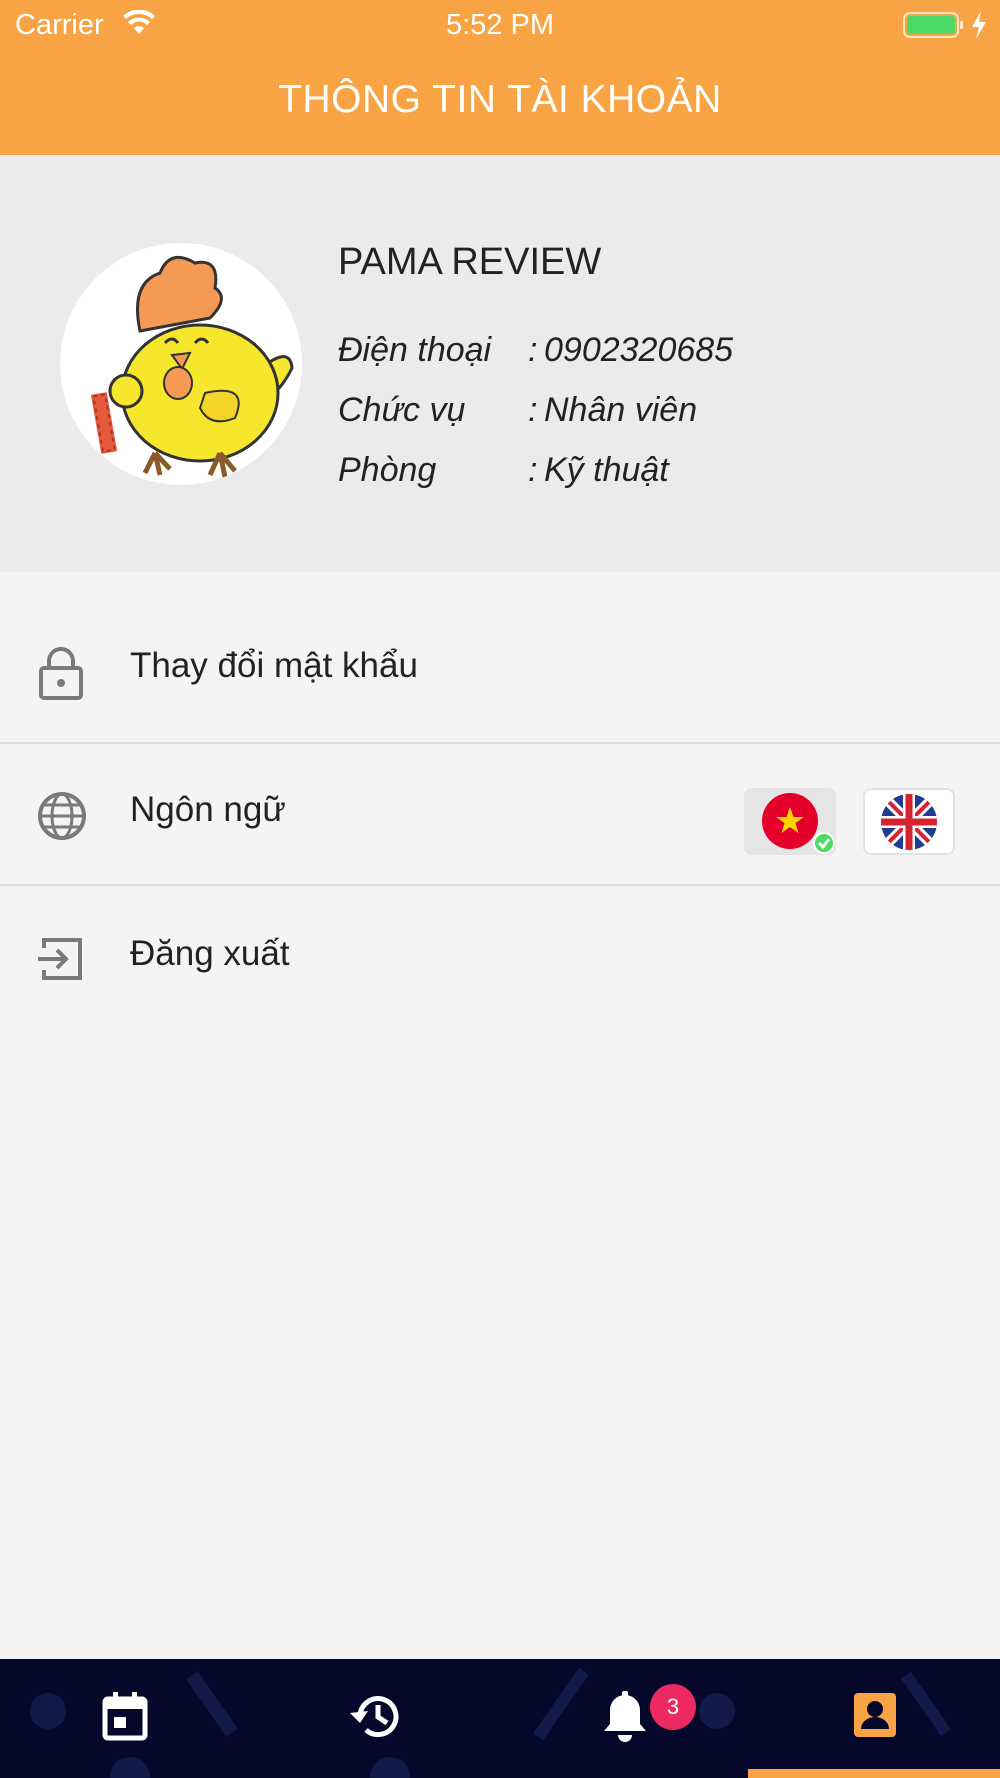  I want to click on language-option-vietnamese, so click(790, 821).